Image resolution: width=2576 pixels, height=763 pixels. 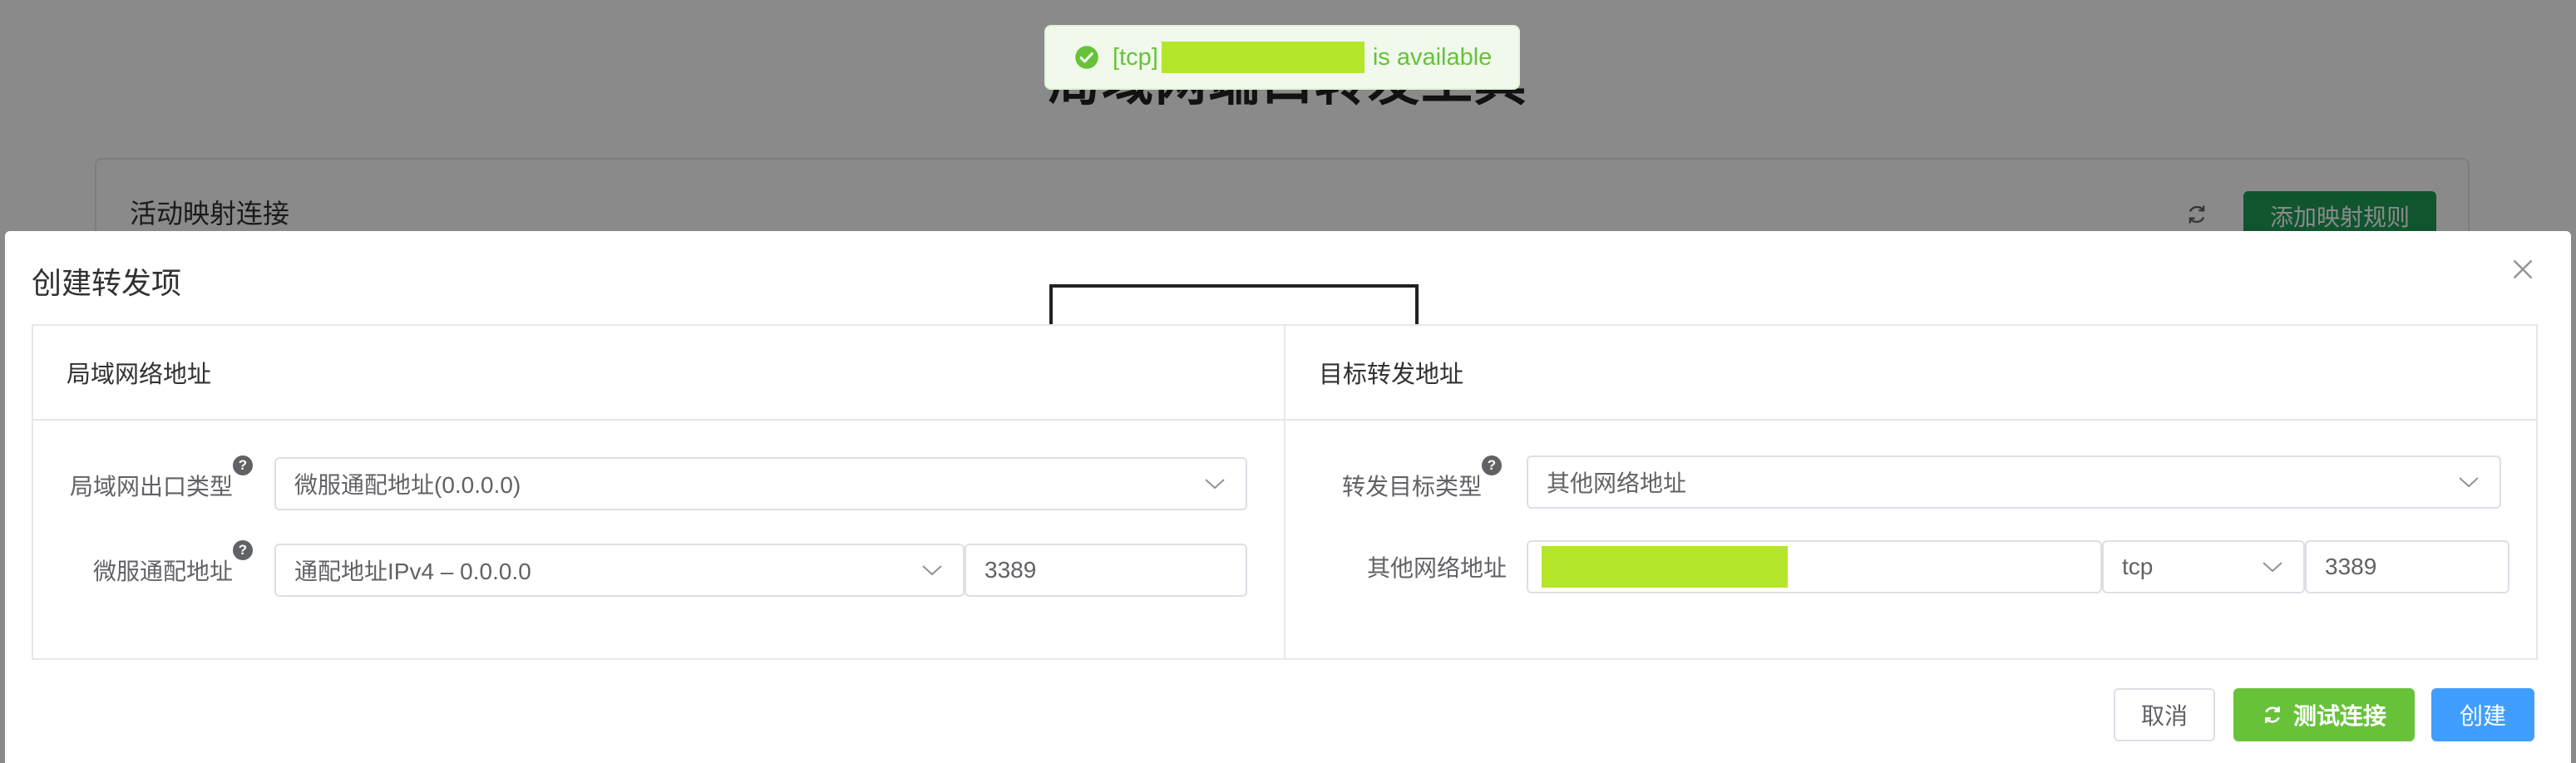 What do you see at coordinates (407, 485) in the screenshot?
I see `exit-type-value: 微服通配地址(0.0.0.0)` at bounding box center [407, 485].